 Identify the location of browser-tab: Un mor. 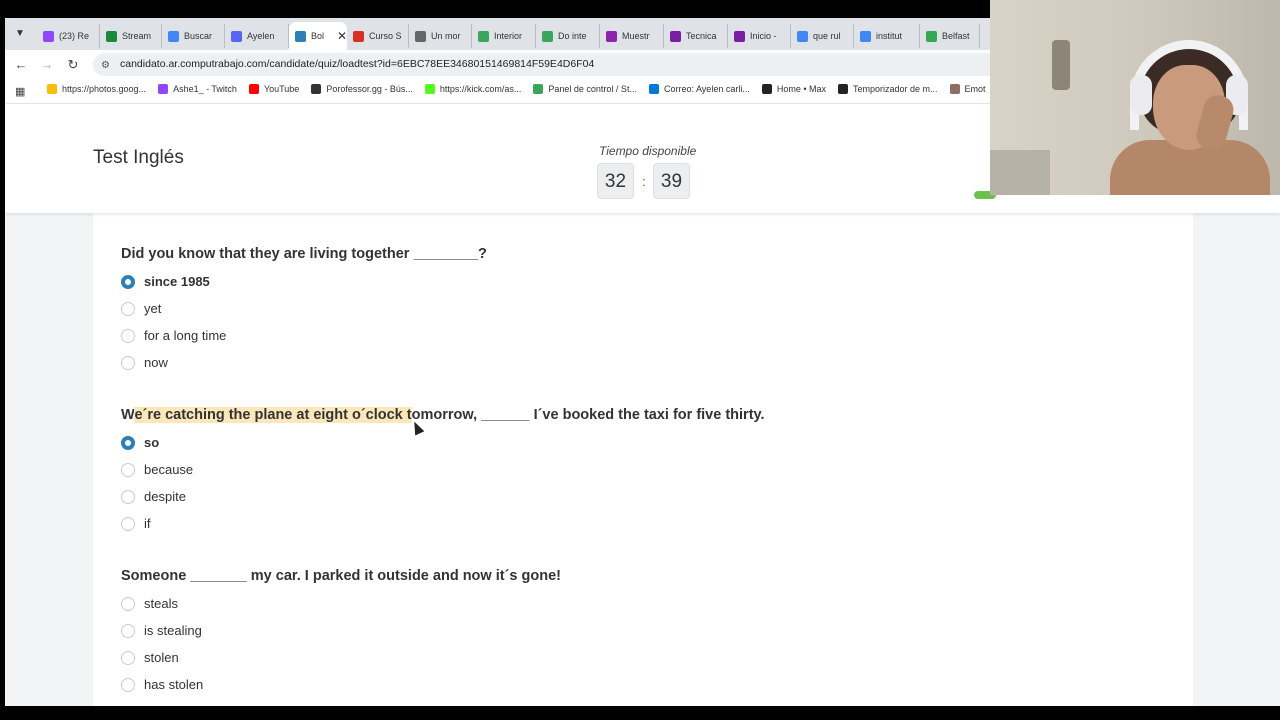
(440, 36).